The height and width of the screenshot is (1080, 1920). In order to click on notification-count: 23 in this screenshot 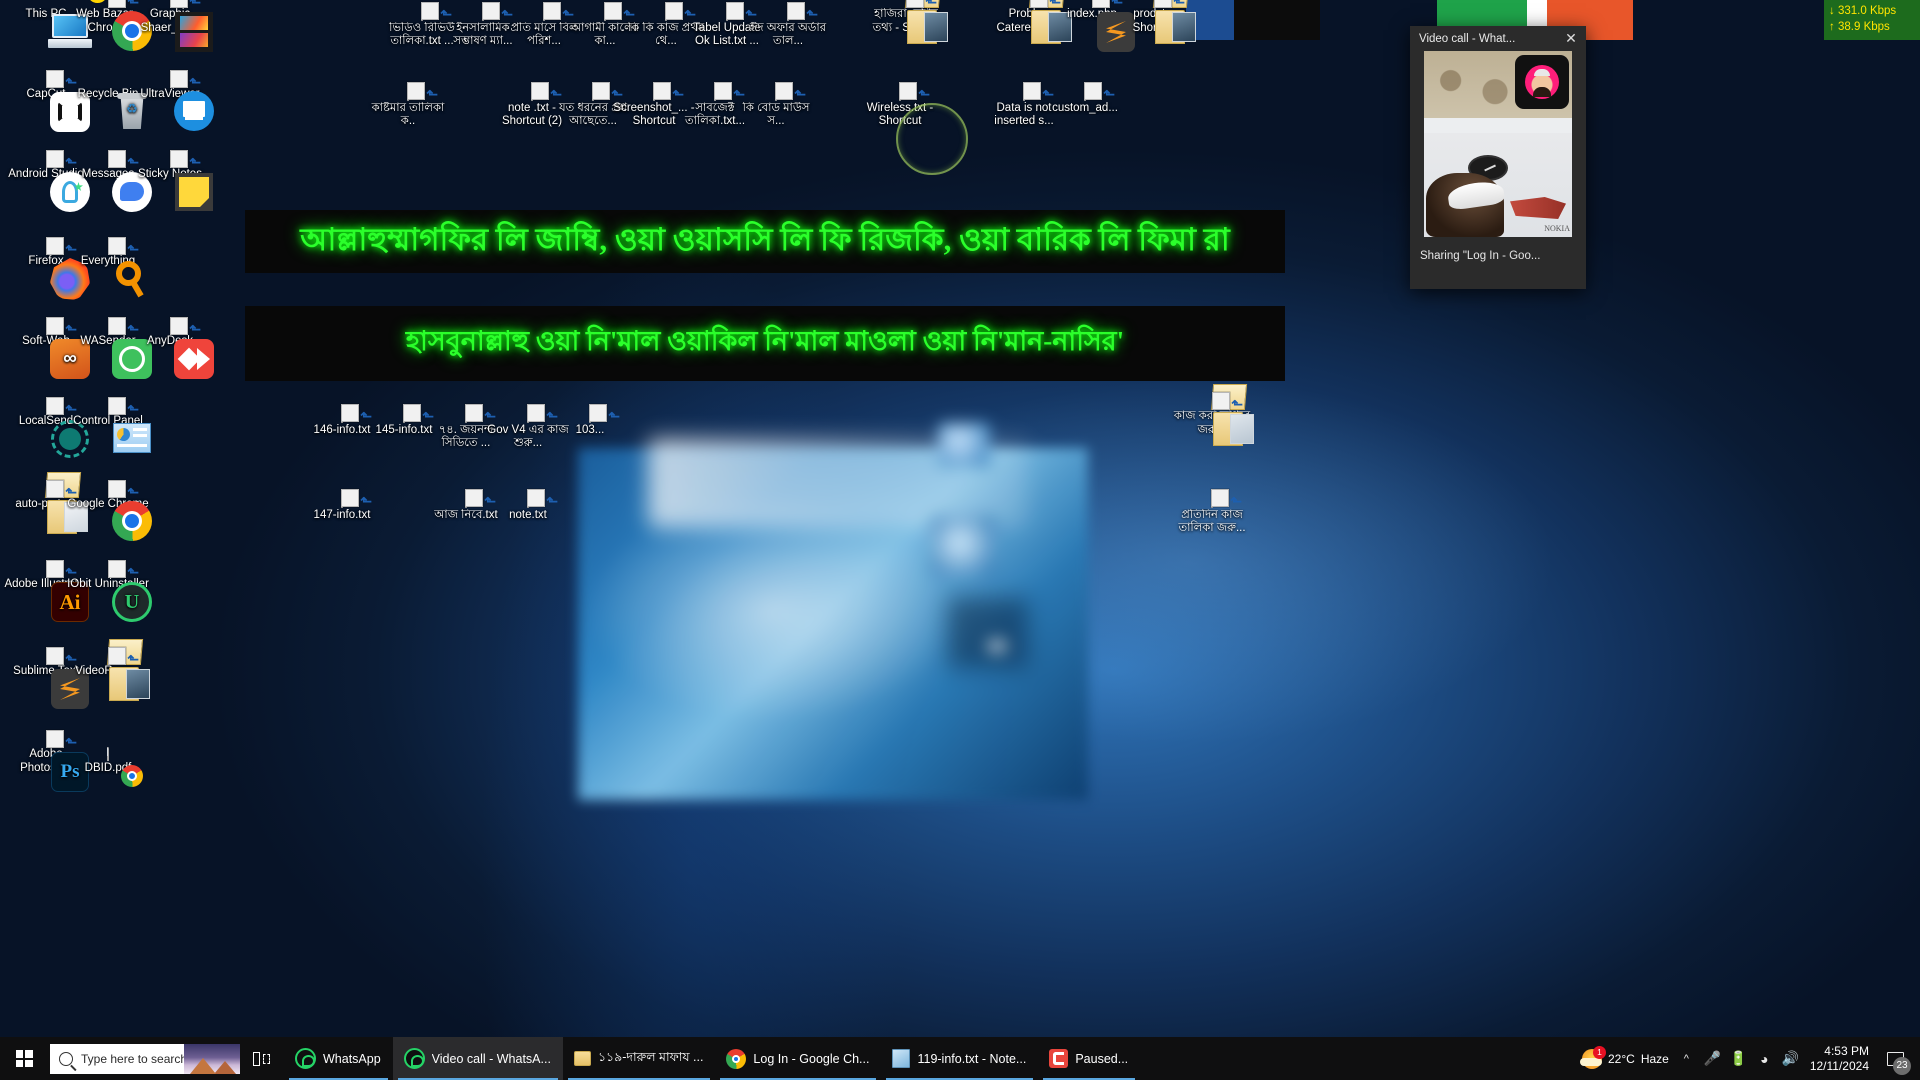, I will do `click(1902, 1066)`.